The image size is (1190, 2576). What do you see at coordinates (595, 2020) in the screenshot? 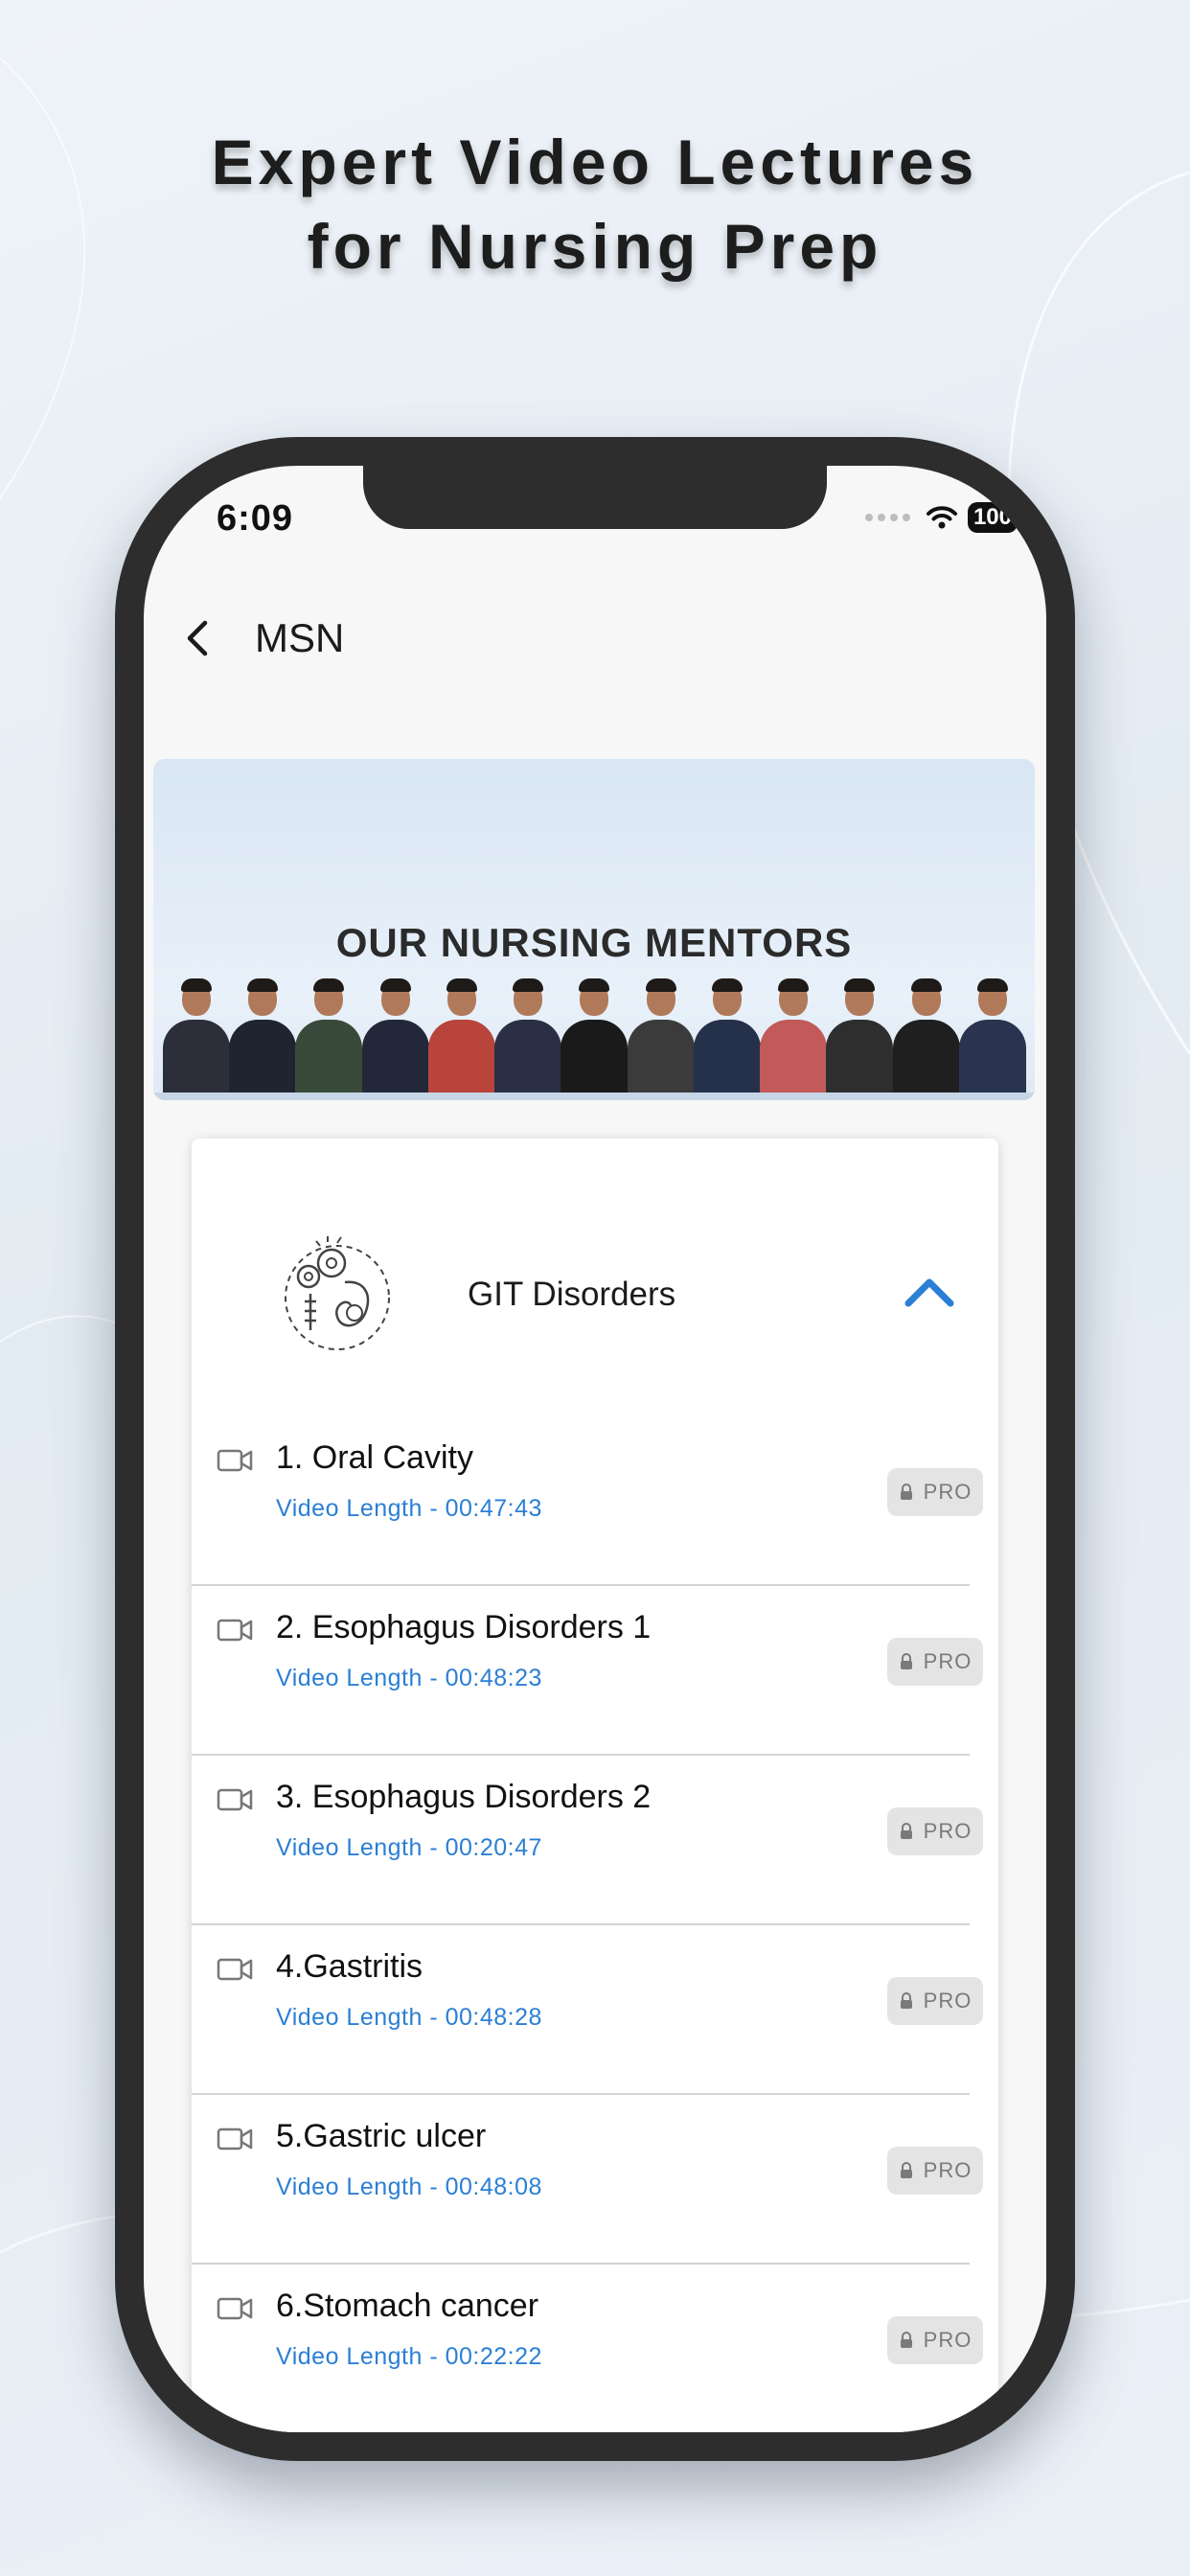
I see `lesson-row: 4.Gastritis Video Length - 00:48:28 PRO` at bounding box center [595, 2020].